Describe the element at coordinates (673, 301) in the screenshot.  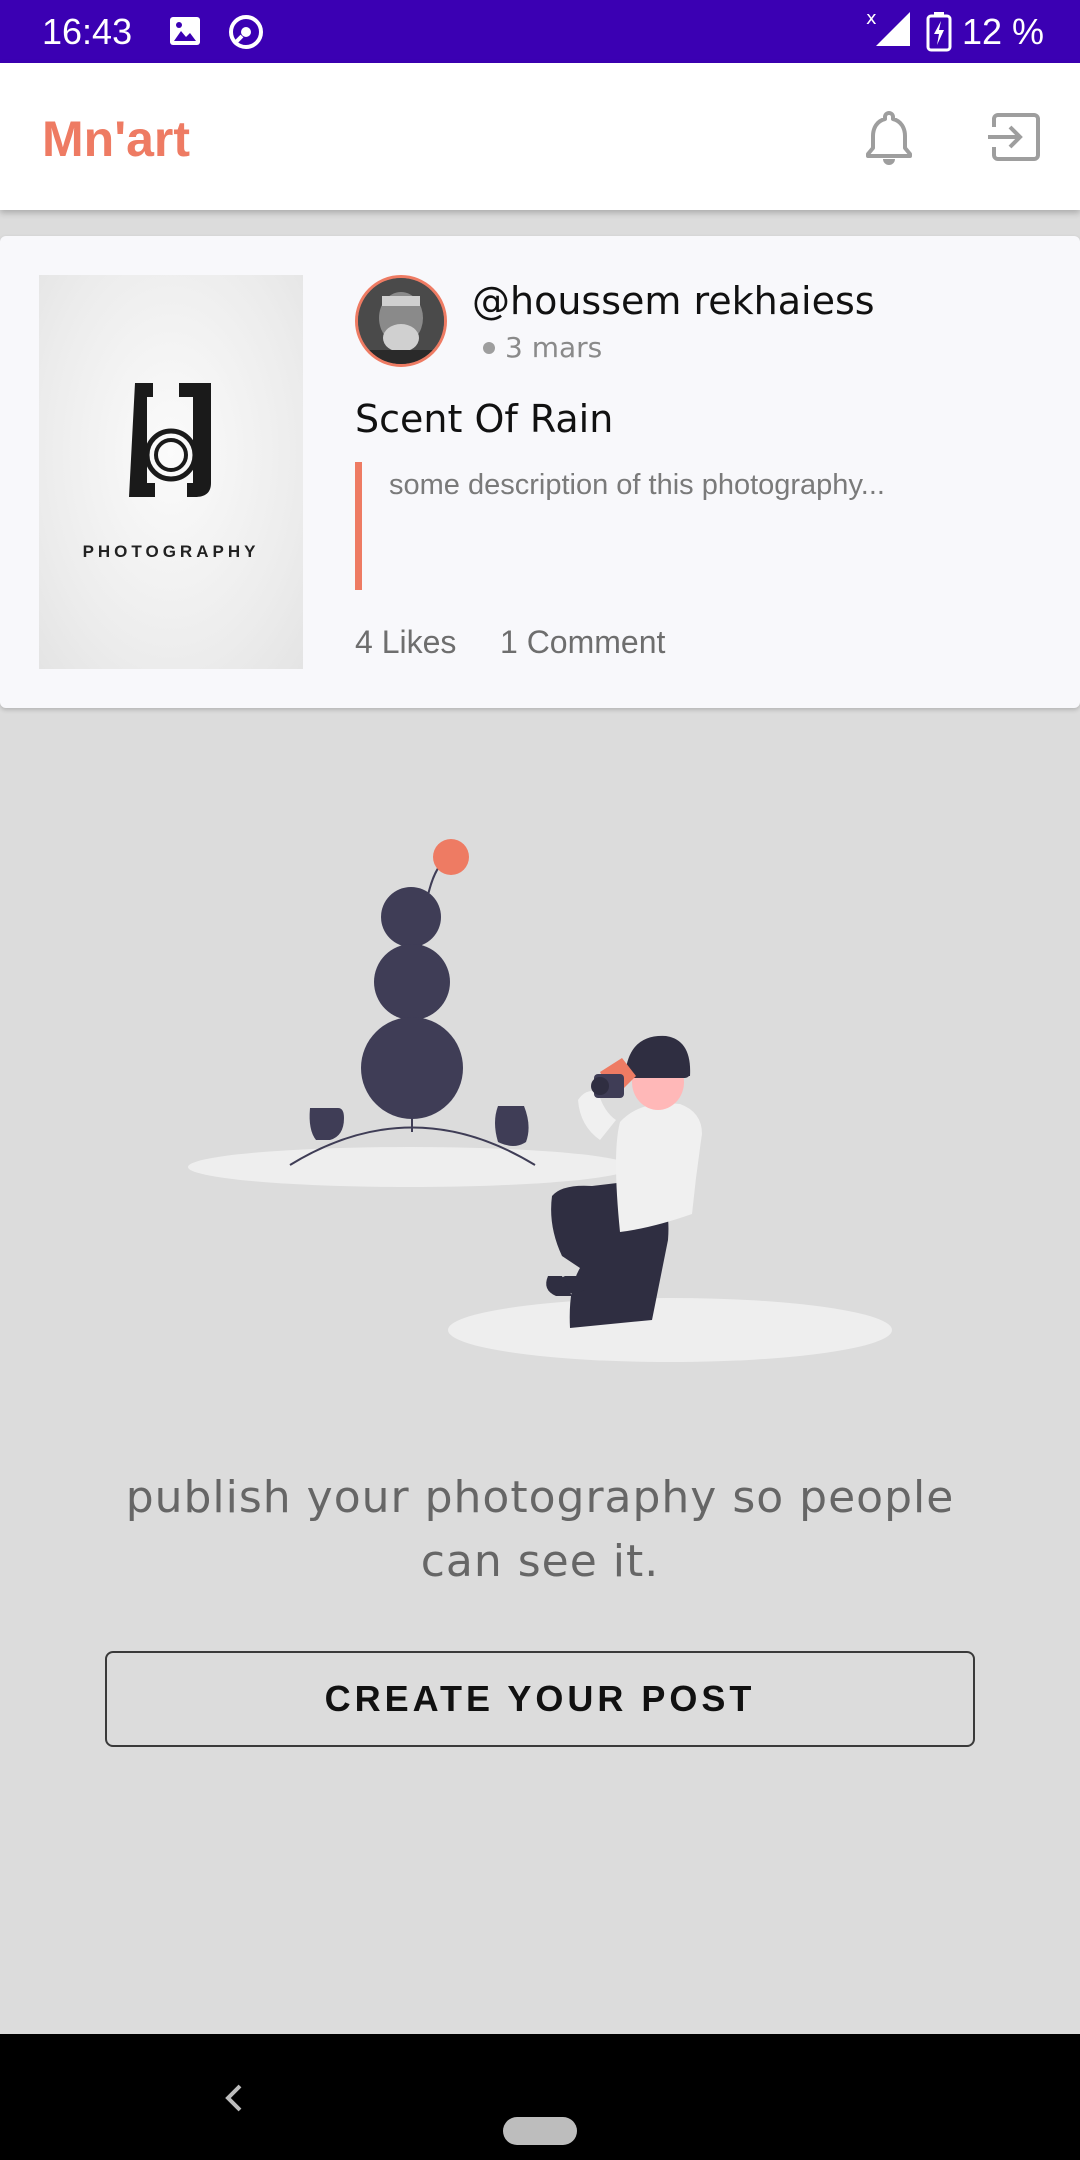
I see `post-username: @houssem rekhaiess` at that location.